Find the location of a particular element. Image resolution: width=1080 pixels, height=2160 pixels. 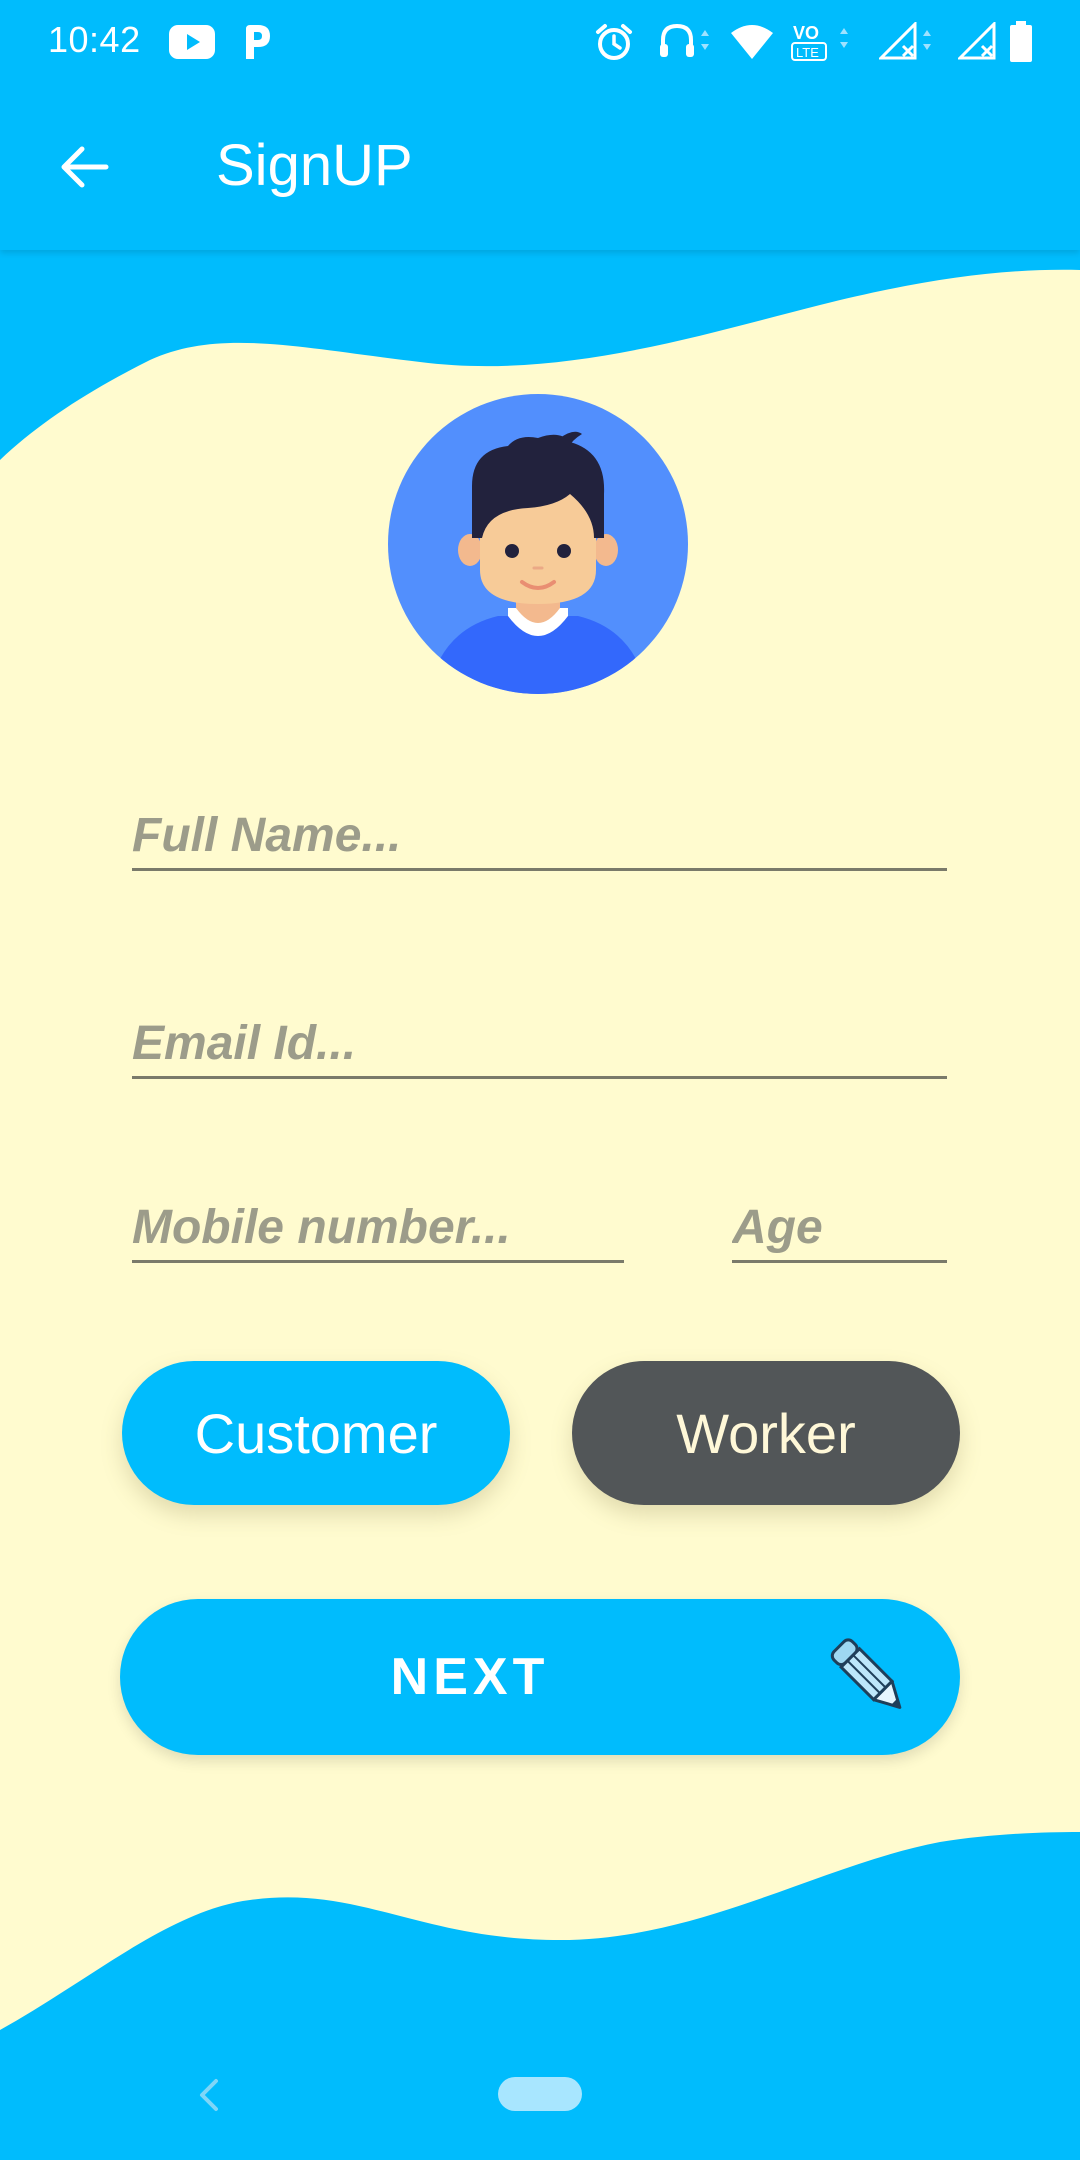

age-input is located at coordinates (839, 1227).